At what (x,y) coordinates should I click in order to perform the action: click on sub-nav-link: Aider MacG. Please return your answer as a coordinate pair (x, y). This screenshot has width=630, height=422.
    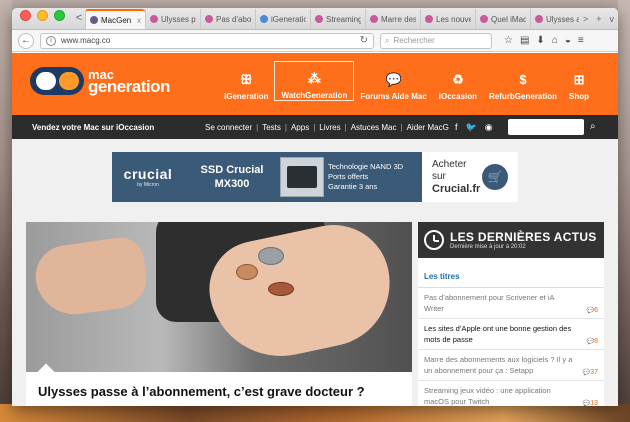
    Looking at the image, I should click on (428, 127).